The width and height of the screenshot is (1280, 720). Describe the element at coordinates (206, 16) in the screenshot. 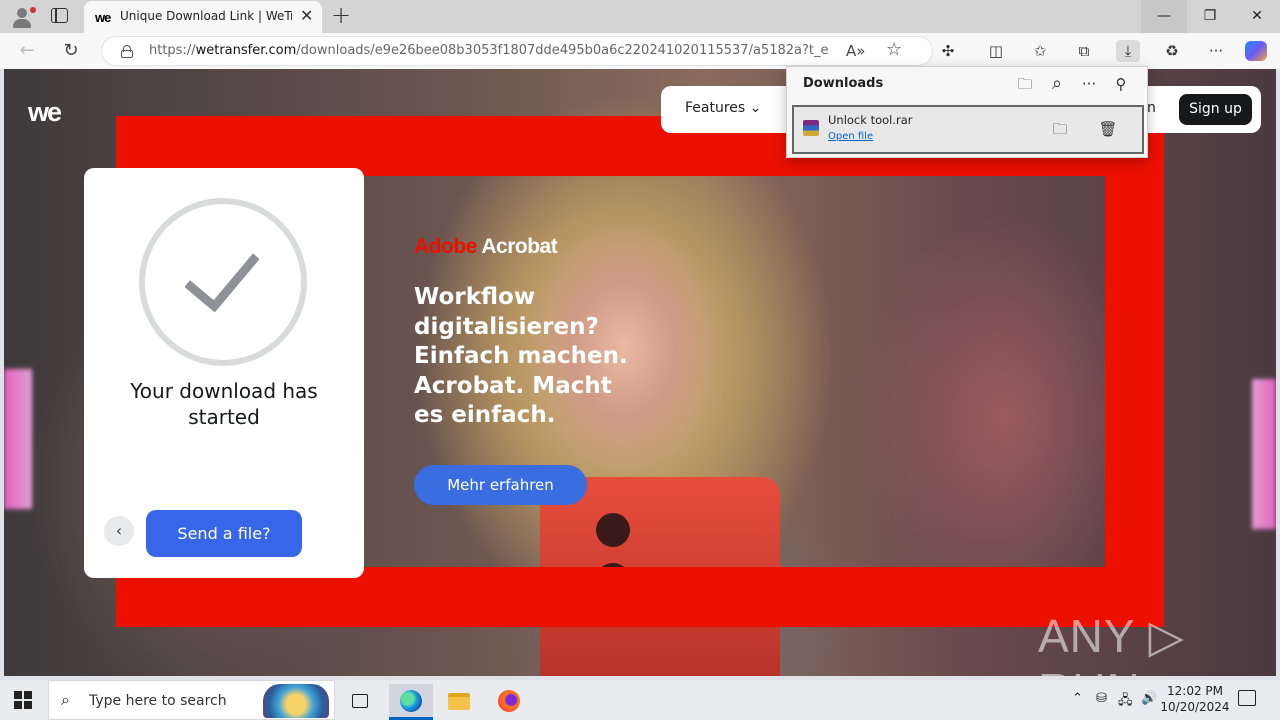

I see `tab-title: Unique Download Link | WeTransfer` at that location.